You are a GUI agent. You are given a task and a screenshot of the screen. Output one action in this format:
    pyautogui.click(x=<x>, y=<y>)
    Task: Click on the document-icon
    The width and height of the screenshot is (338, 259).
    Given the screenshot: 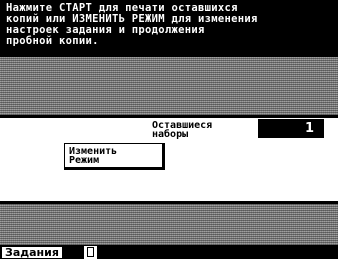 What is the action you would take?
    pyautogui.click(x=90, y=252)
    